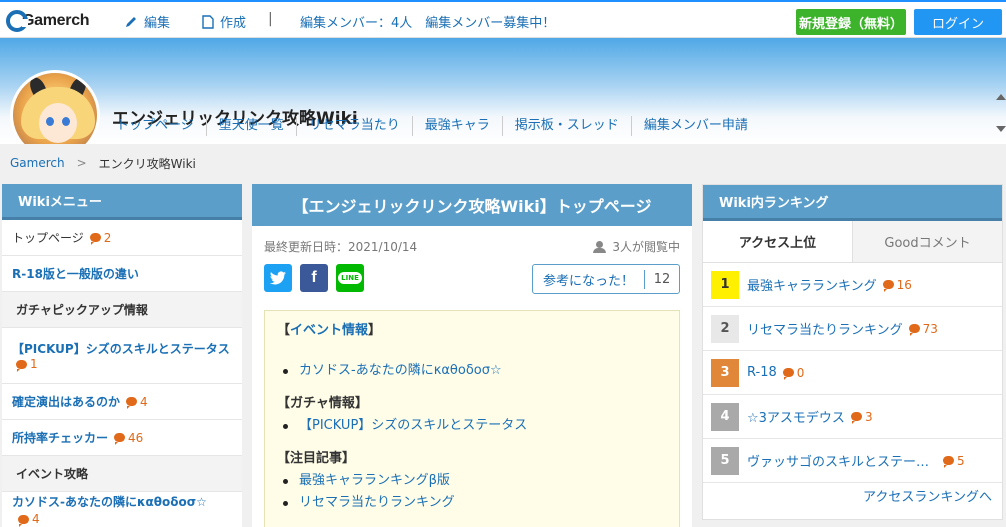 The width and height of the screenshot is (1006, 527). I want to click on rank-badge: 4, so click(725, 416).